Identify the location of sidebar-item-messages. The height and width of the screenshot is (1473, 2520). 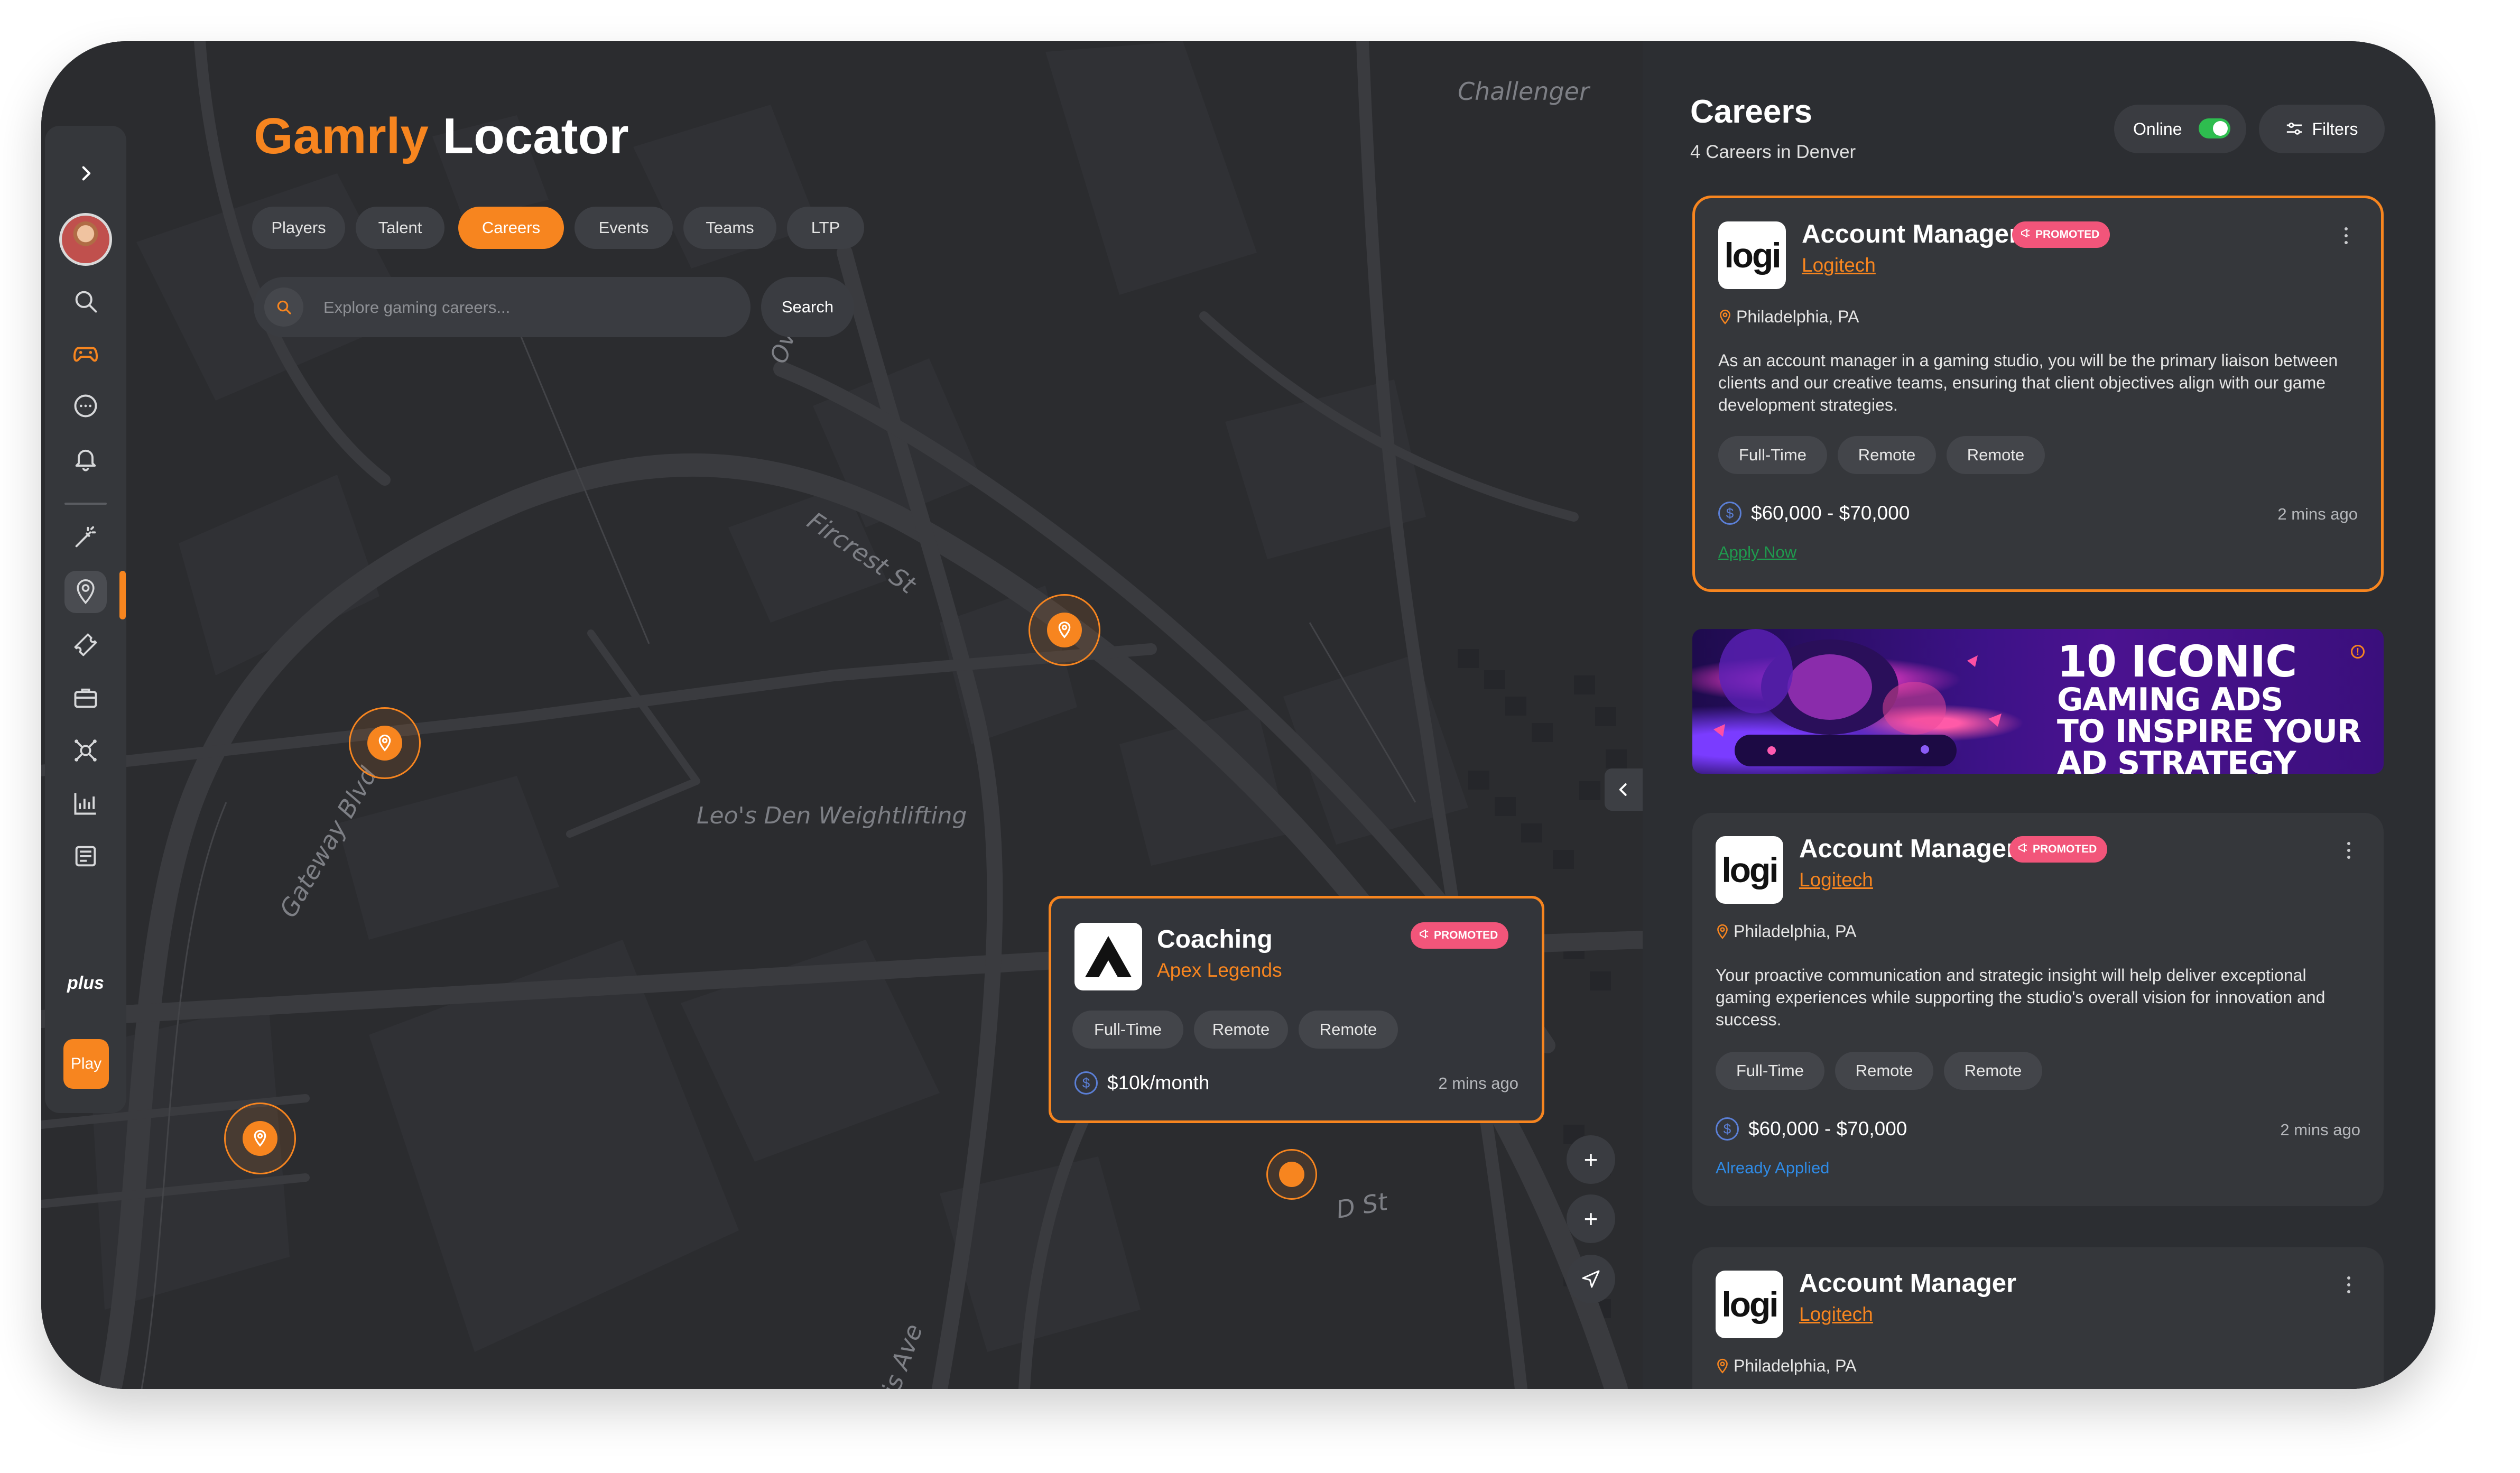
(85, 406).